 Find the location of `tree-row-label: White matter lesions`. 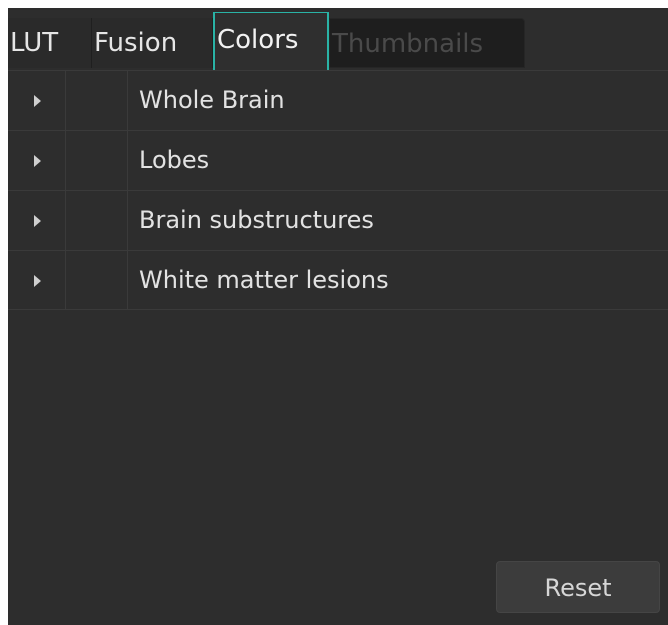

tree-row-label: White matter lesions is located at coordinates (264, 280).